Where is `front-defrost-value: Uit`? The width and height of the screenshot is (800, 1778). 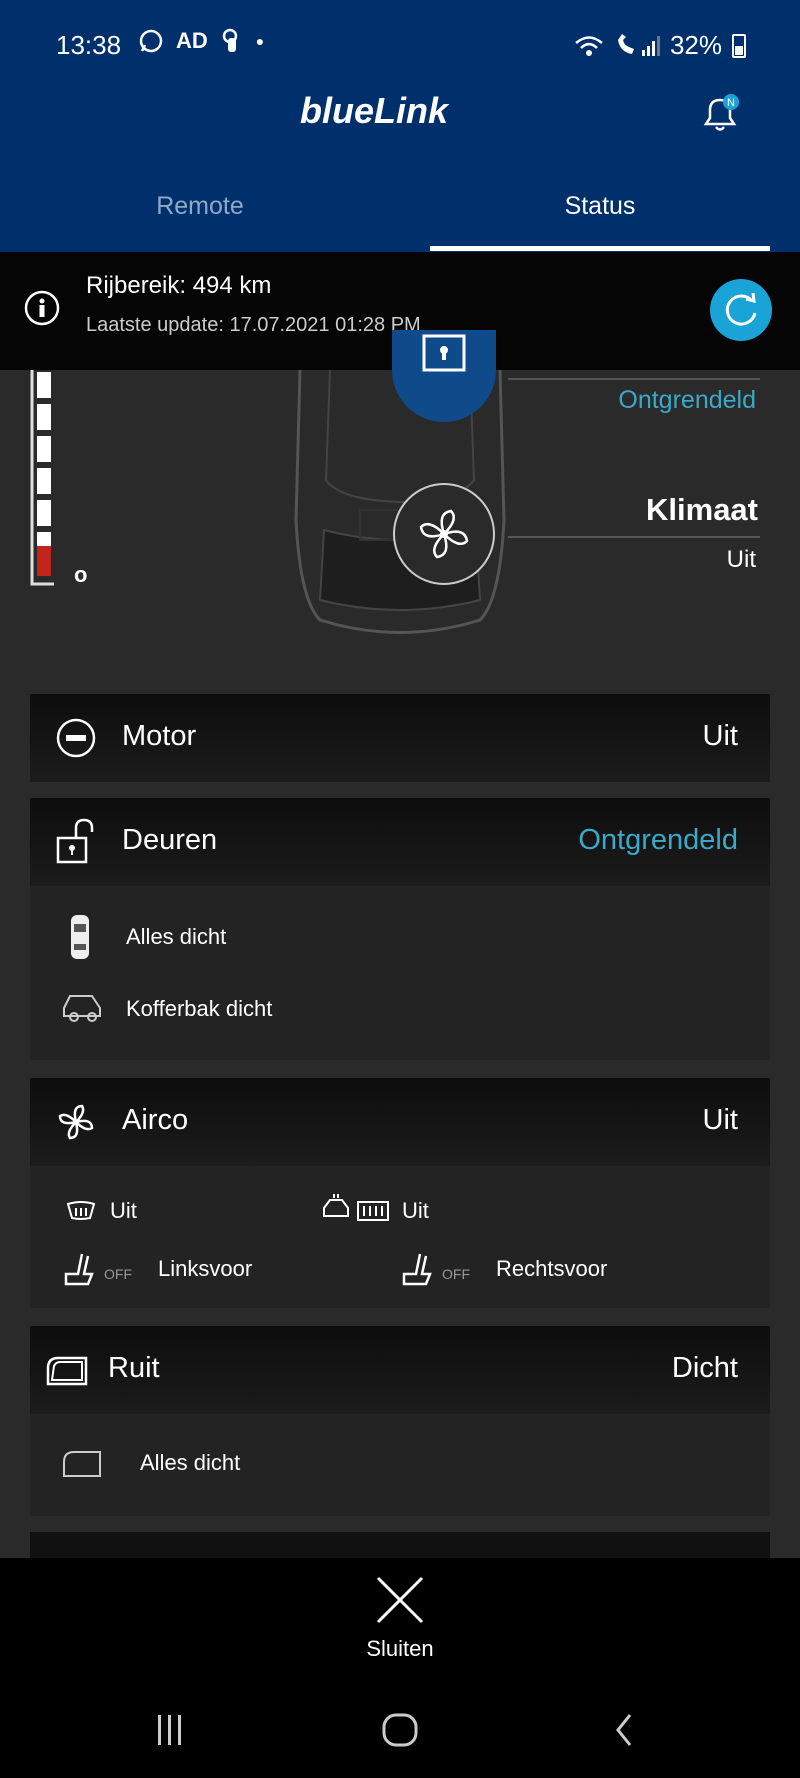 front-defrost-value: Uit is located at coordinates (123, 1210).